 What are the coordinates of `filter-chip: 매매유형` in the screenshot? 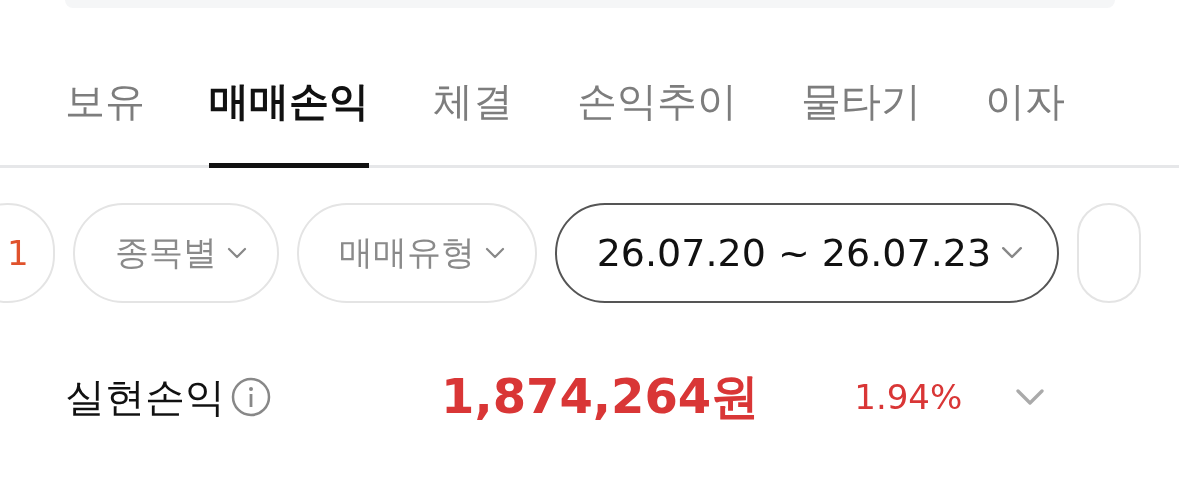 It's located at (416, 253).